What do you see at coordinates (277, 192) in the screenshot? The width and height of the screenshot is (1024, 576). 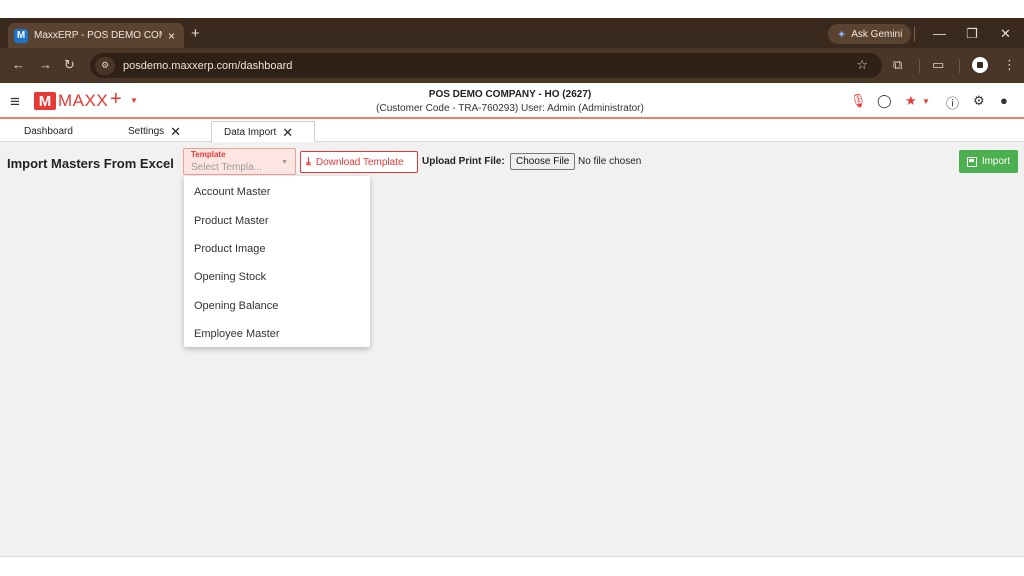 I see `menu-item-account-master: Account Master` at bounding box center [277, 192].